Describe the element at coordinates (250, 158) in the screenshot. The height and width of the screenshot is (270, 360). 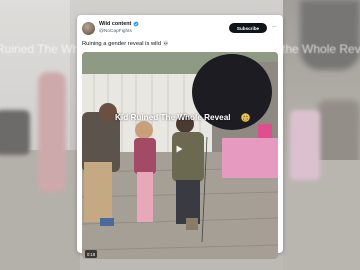
I see `video-table` at that location.